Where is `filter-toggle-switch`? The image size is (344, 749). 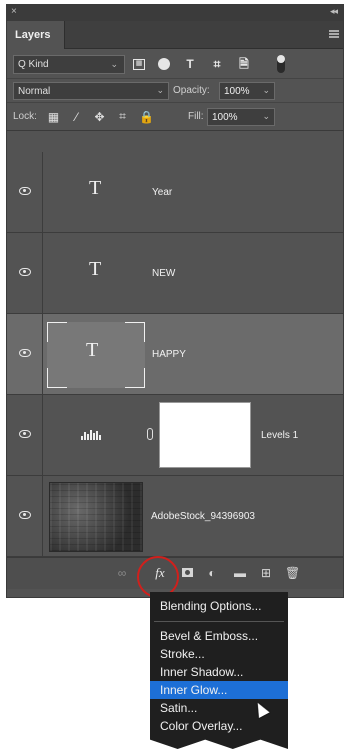 filter-toggle-switch is located at coordinates (281, 64).